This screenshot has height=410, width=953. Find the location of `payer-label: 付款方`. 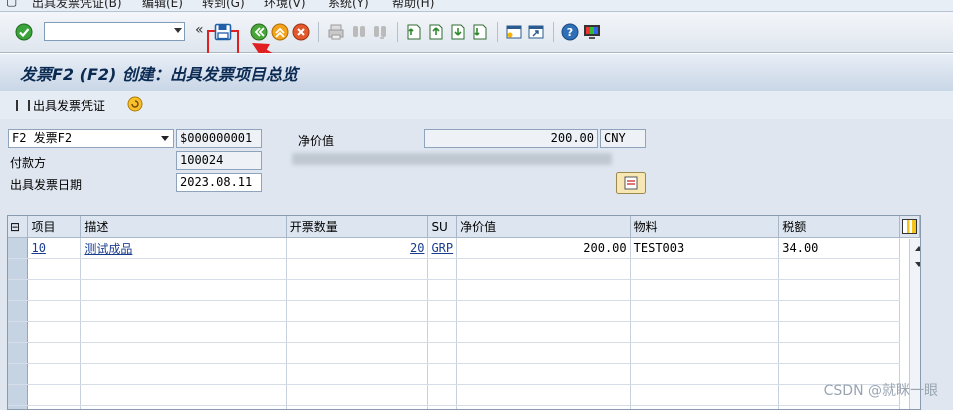

payer-label: 付款方 is located at coordinates (28, 162).